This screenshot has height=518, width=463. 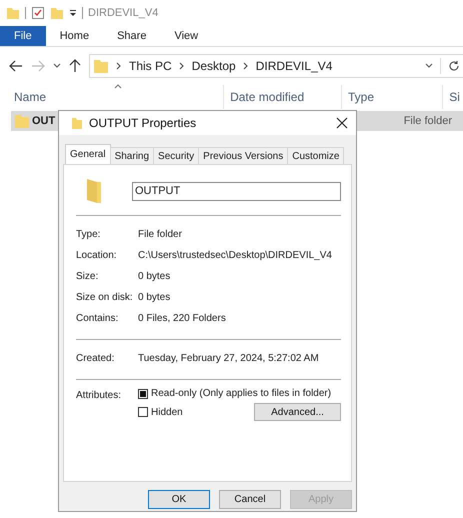 I want to click on dropdown-icon, so click(x=73, y=13).